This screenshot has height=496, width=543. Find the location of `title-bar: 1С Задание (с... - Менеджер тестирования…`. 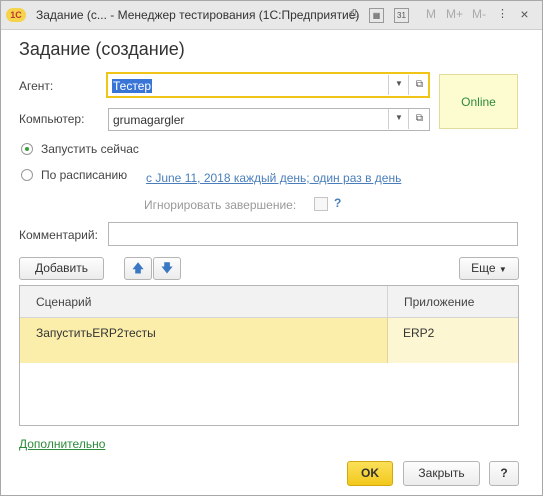

title-bar: 1С Задание (с... - Менеджер тестирования… is located at coordinates (271, 15).